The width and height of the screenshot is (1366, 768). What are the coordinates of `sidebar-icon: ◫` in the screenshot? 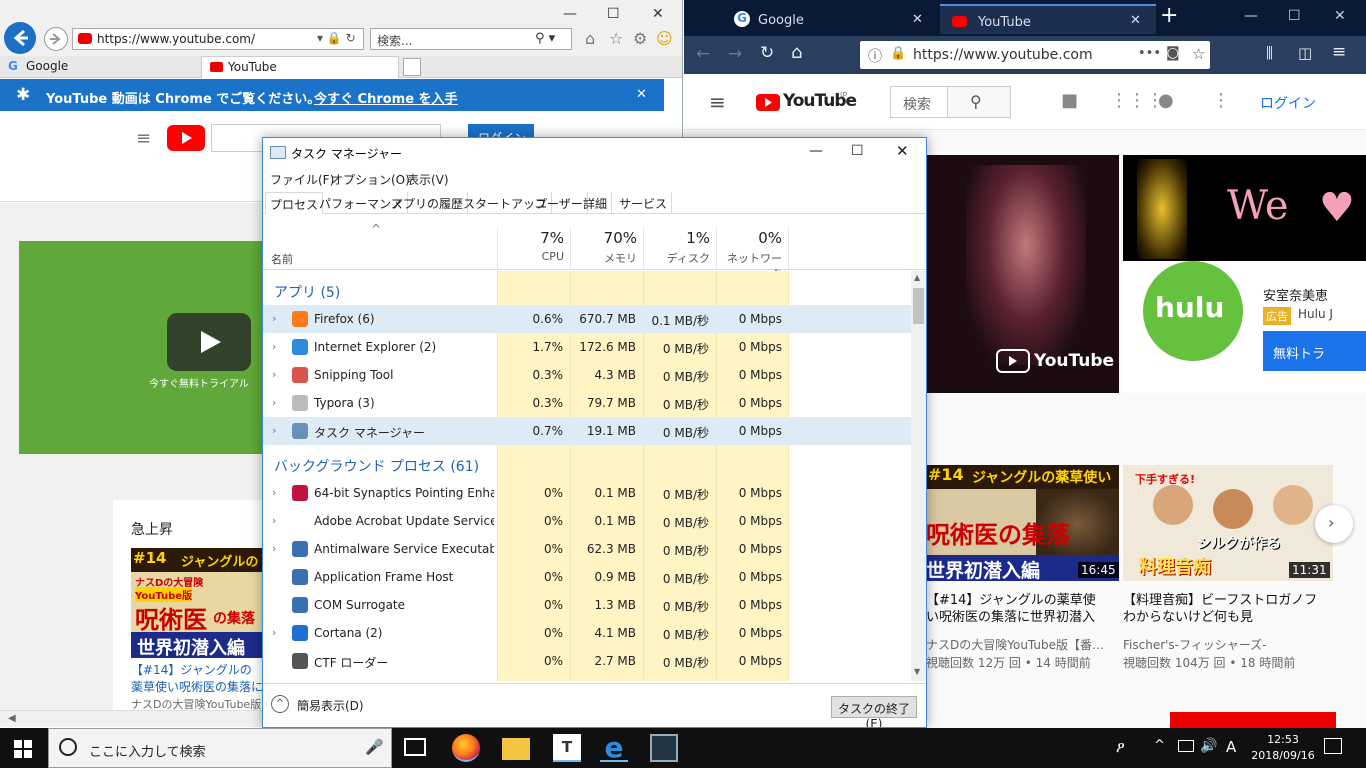 It's located at (1305, 53).